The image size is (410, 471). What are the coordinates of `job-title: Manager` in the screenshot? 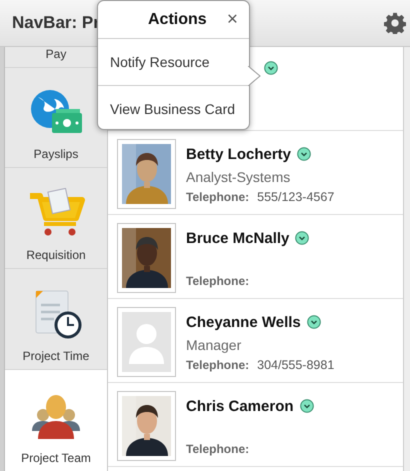 It's located at (214, 345).